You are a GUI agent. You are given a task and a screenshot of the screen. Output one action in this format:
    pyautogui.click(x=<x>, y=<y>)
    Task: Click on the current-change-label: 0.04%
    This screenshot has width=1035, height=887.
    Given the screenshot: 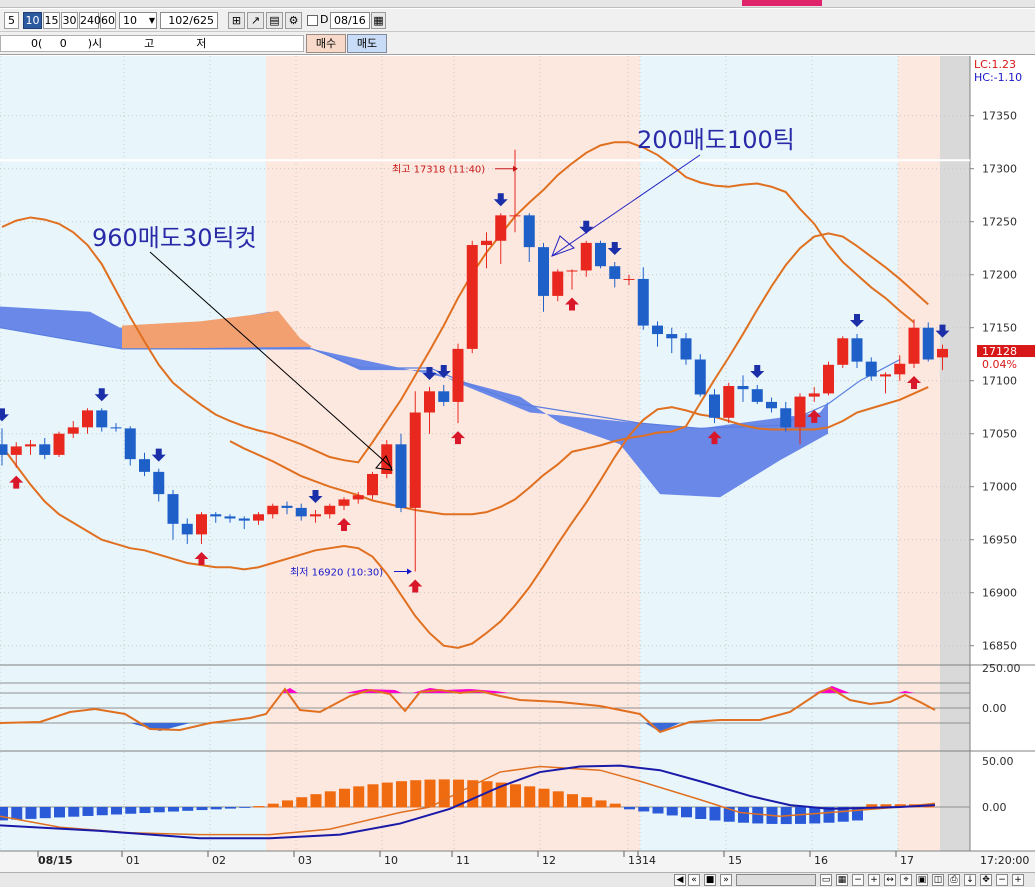 What is the action you would take?
    pyautogui.click(x=999, y=364)
    